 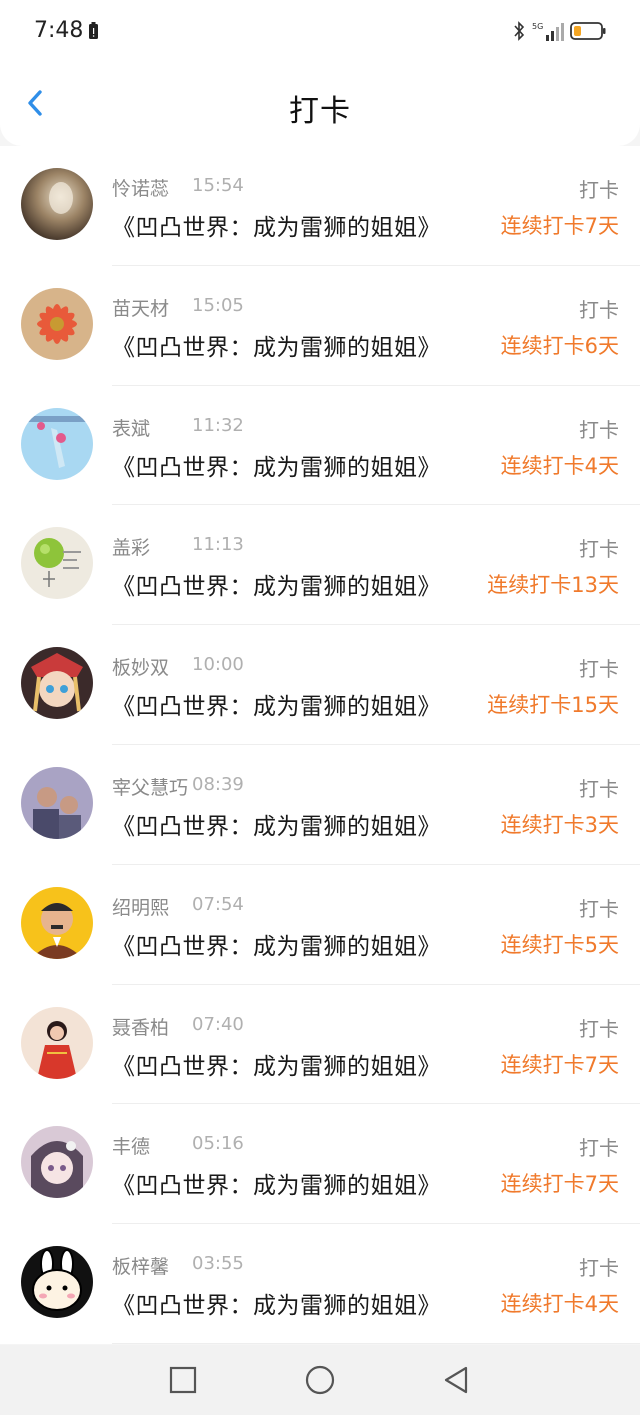 What do you see at coordinates (218, 1264) in the screenshot?
I see `checkin-time: 03:55` at bounding box center [218, 1264].